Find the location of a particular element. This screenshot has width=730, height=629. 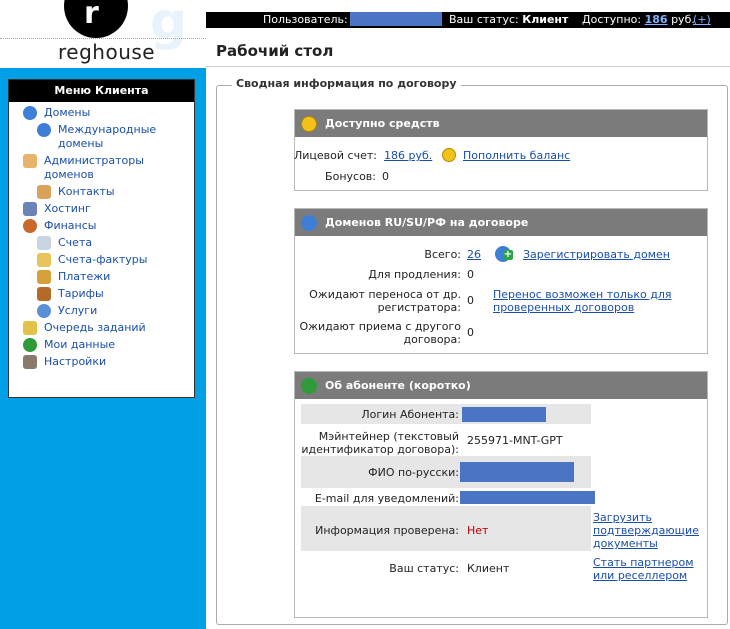

payments-icon is located at coordinates (44, 277).